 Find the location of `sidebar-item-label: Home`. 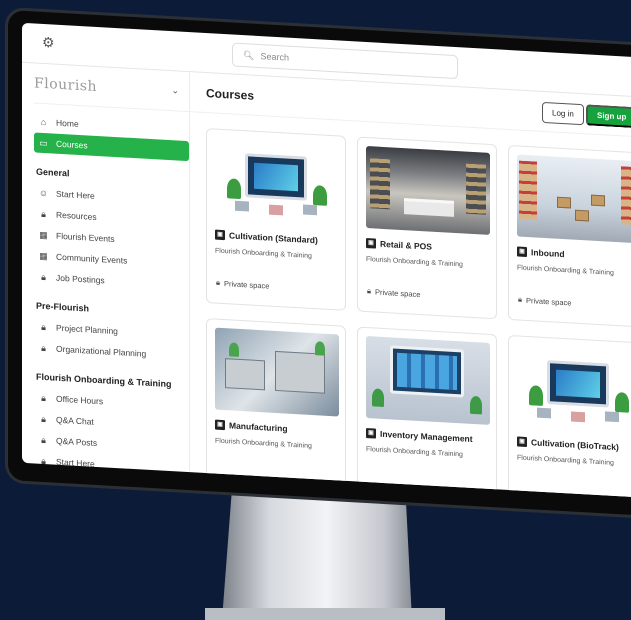

sidebar-item-label: Home is located at coordinates (67, 123).